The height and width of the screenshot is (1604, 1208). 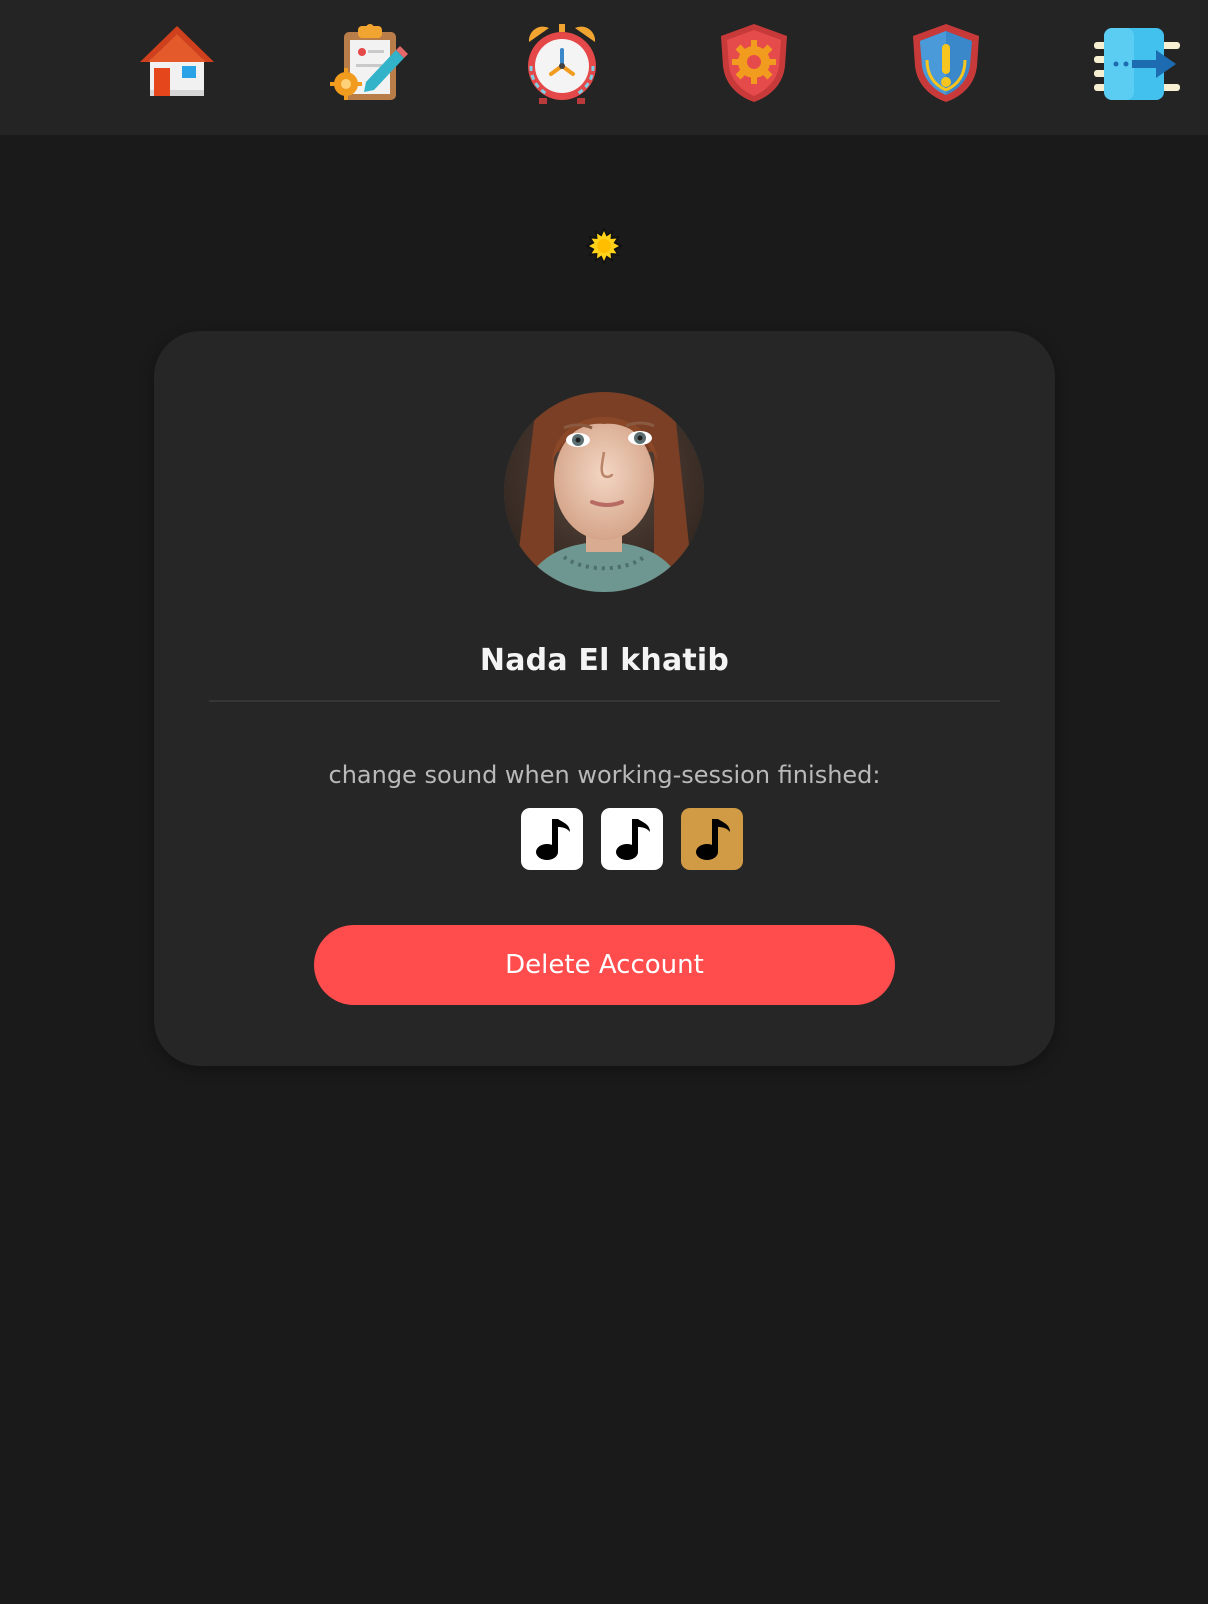 What do you see at coordinates (604, 660) in the screenshot?
I see `user-name: Nada El khatib` at bounding box center [604, 660].